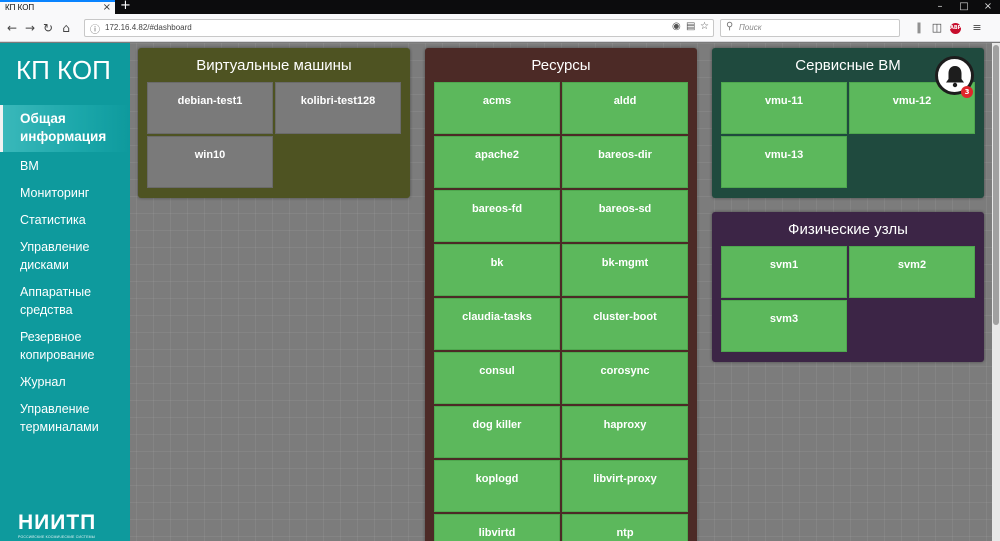 The image size is (1000, 541). Describe the element at coordinates (625, 108) in the screenshot. I see `resource-tile: aldd` at that location.